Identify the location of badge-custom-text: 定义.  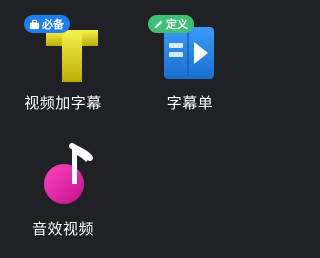
(177, 24).